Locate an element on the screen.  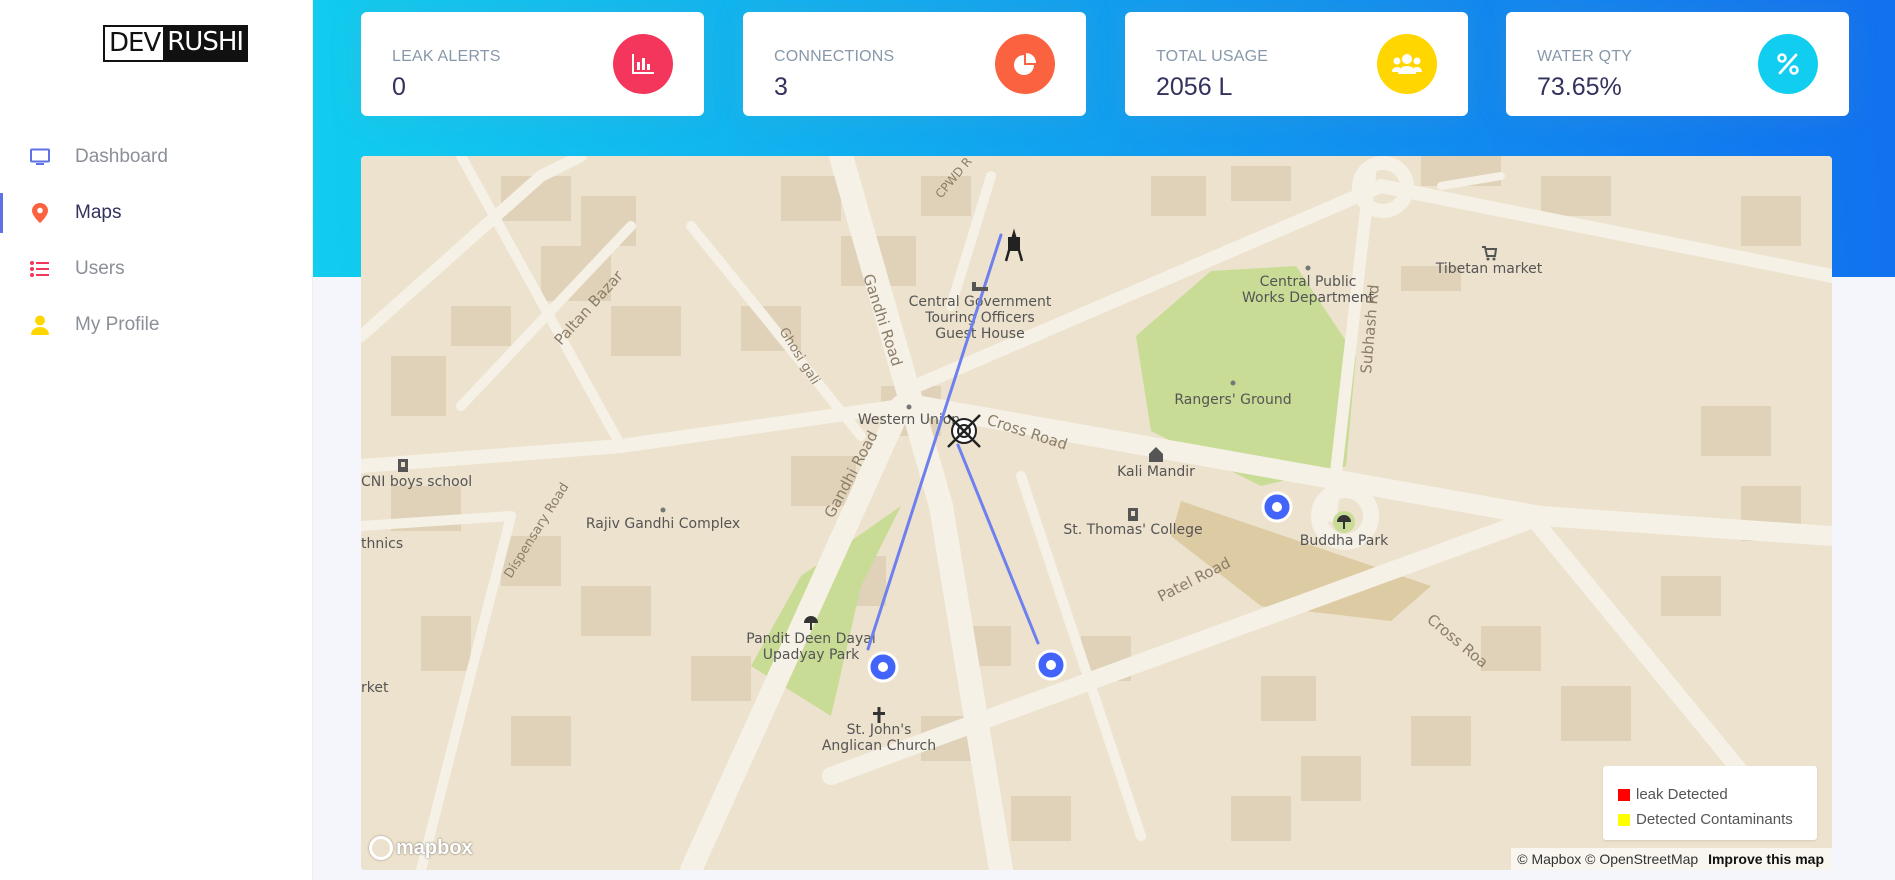
stat-card-water-qty: WATER QTY 73.65% is located at coordinates (1677, 64).